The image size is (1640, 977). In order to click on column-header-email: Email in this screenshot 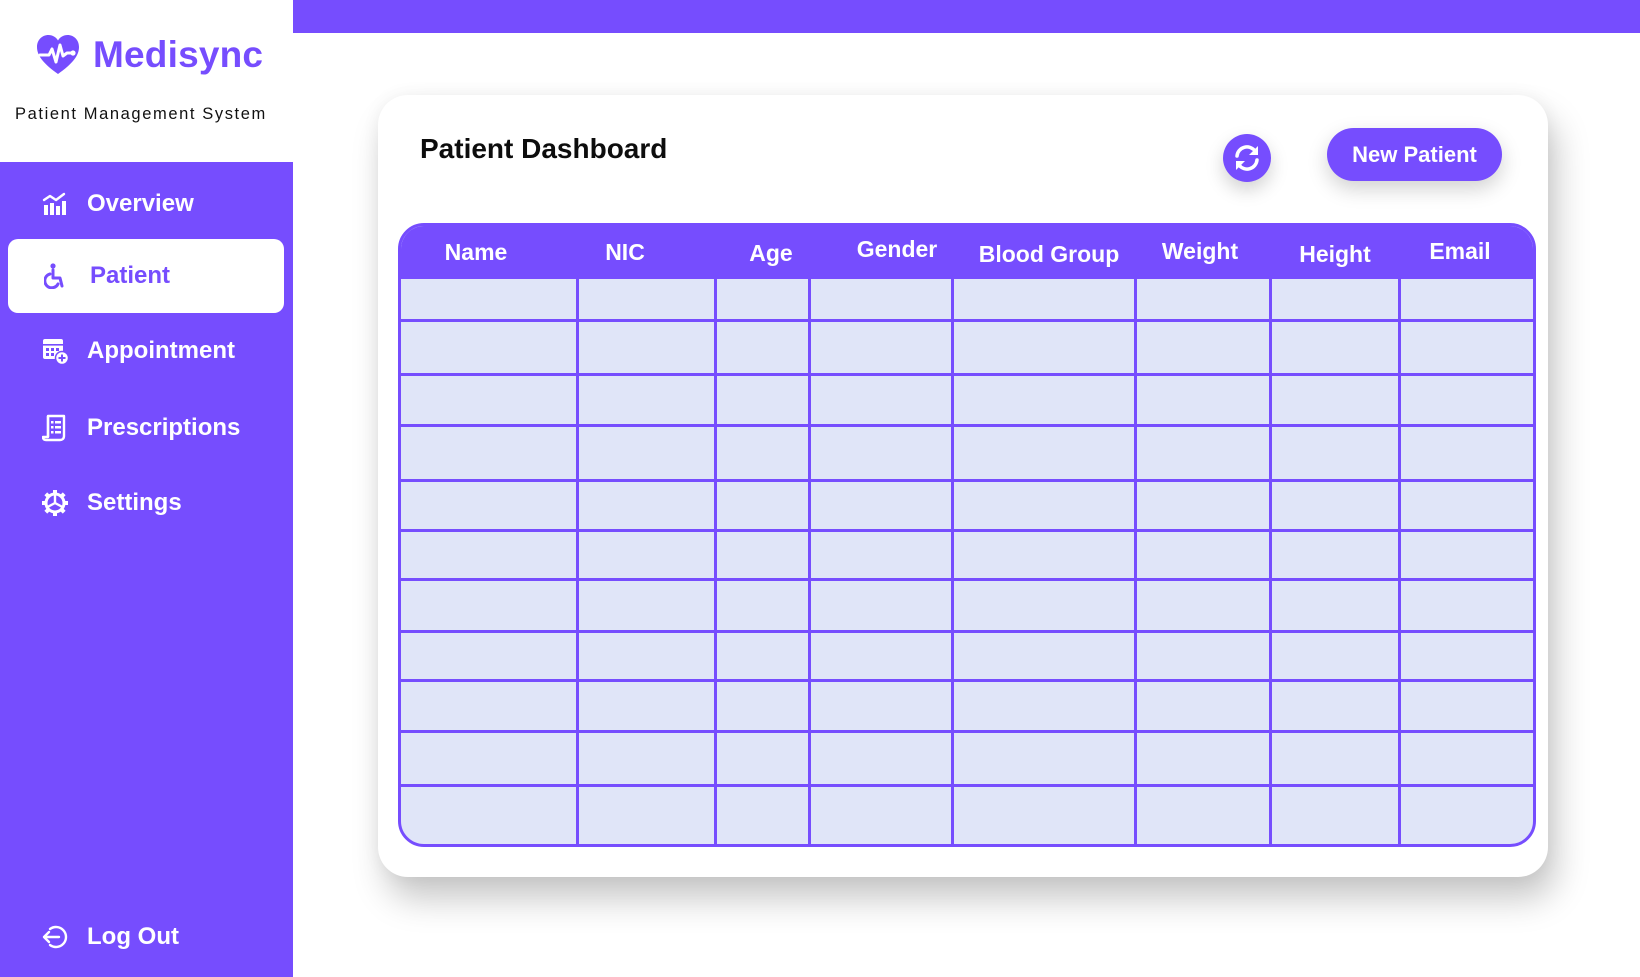, I will do `click(1459, 251)`.